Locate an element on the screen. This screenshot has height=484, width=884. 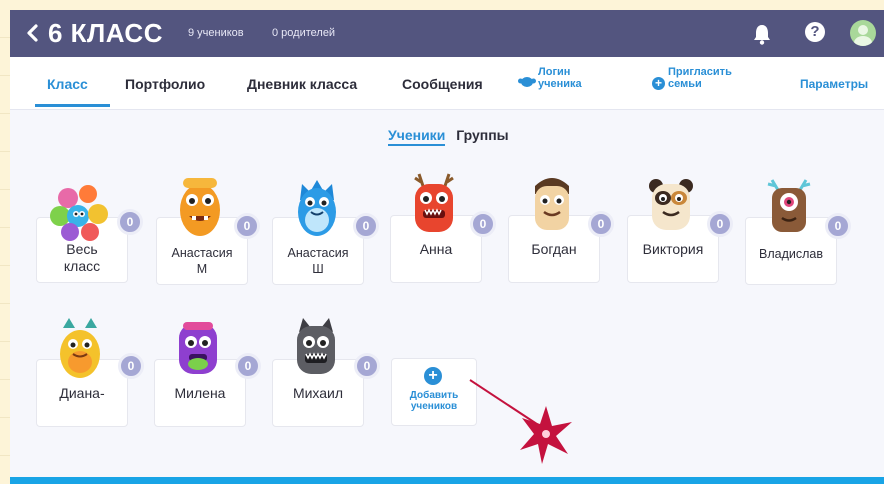
student-name: Владислав is located at coordinates (791, 254).